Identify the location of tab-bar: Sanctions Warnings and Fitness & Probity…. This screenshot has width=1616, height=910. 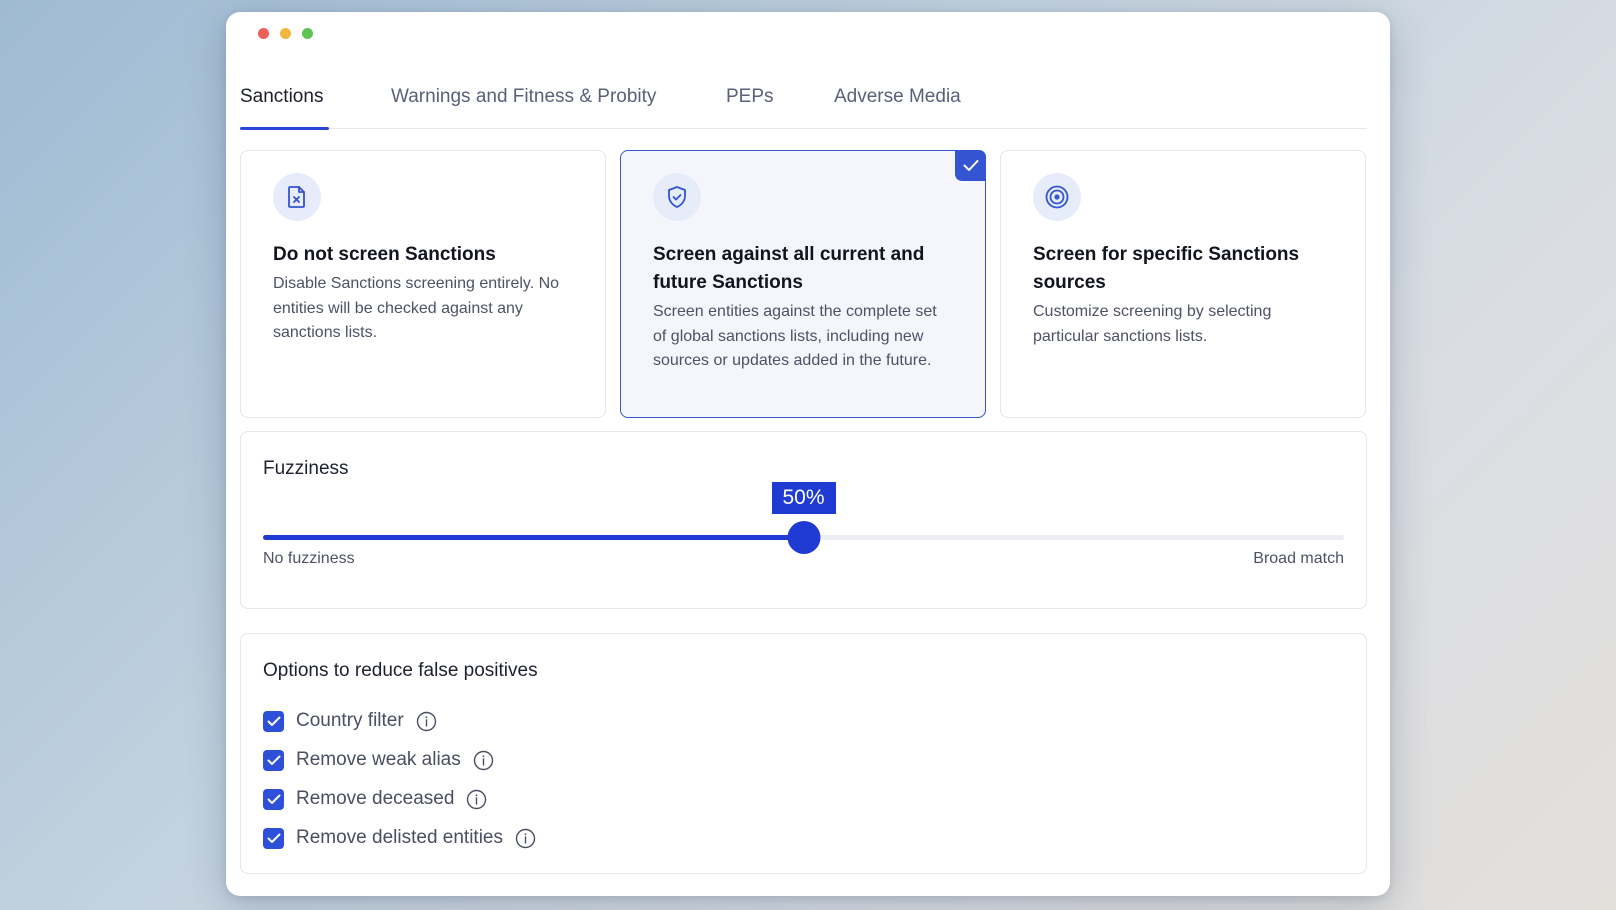
(803, 101).